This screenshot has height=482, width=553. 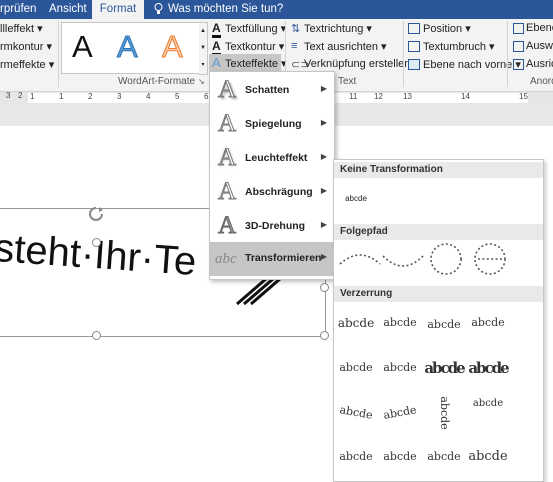 I want to click on ruler-number: 4, so click(x=148, y=96).